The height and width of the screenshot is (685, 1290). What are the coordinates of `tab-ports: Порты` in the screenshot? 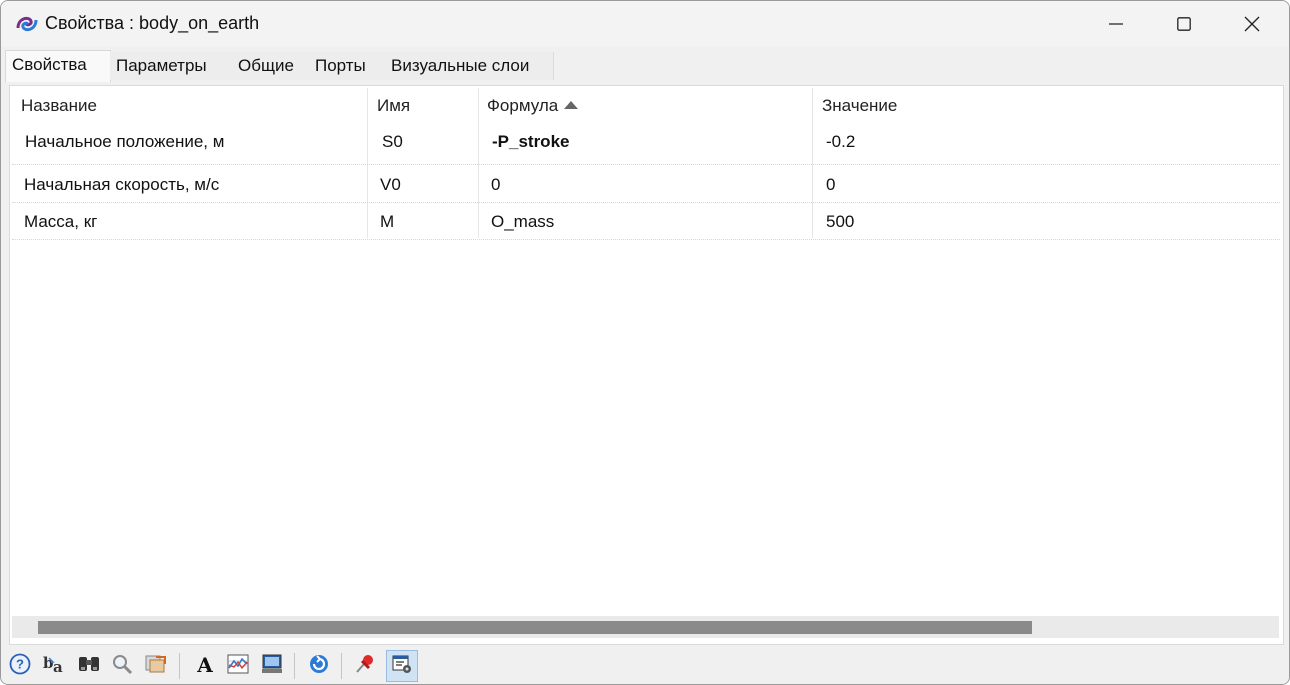 It's located at (348, 66).